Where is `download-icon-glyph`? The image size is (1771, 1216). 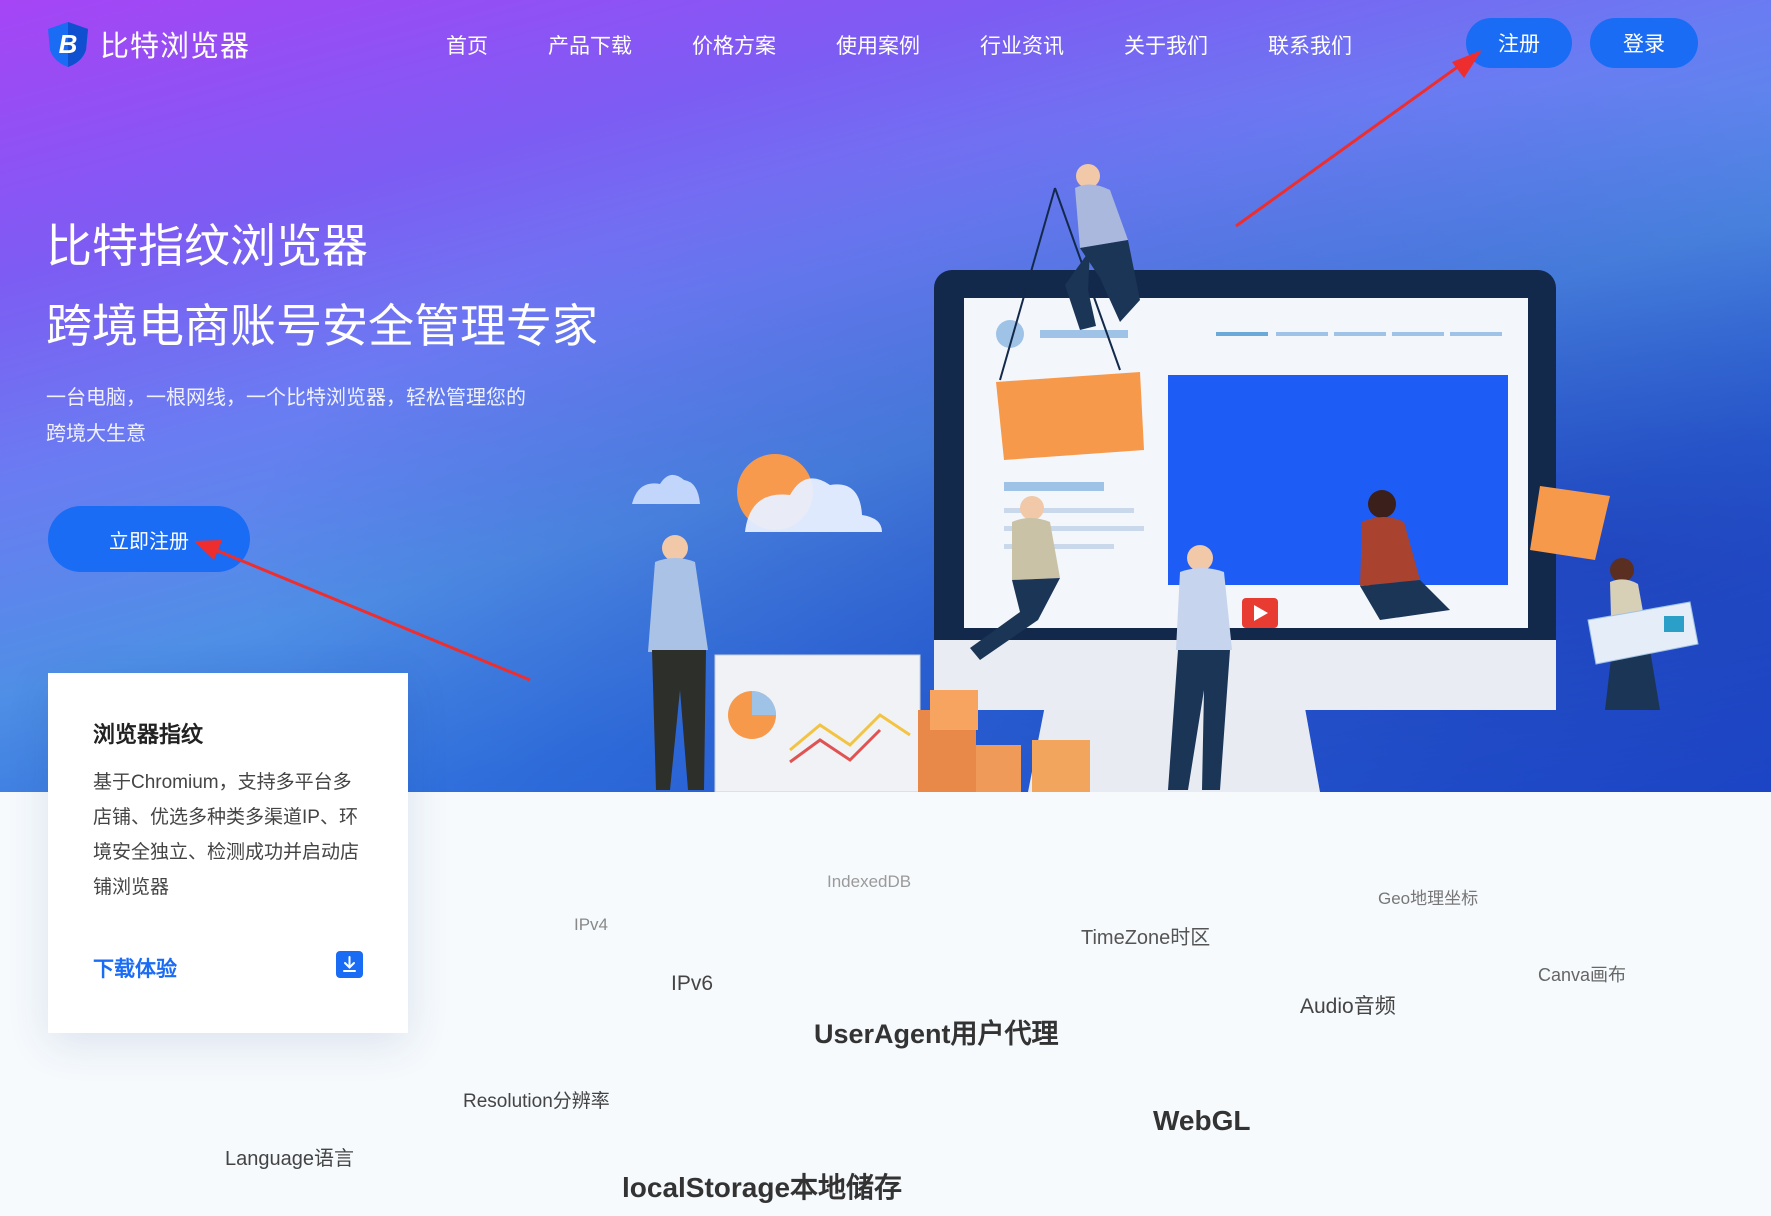 download-icon-glyph is located at coordinates (349, 964).